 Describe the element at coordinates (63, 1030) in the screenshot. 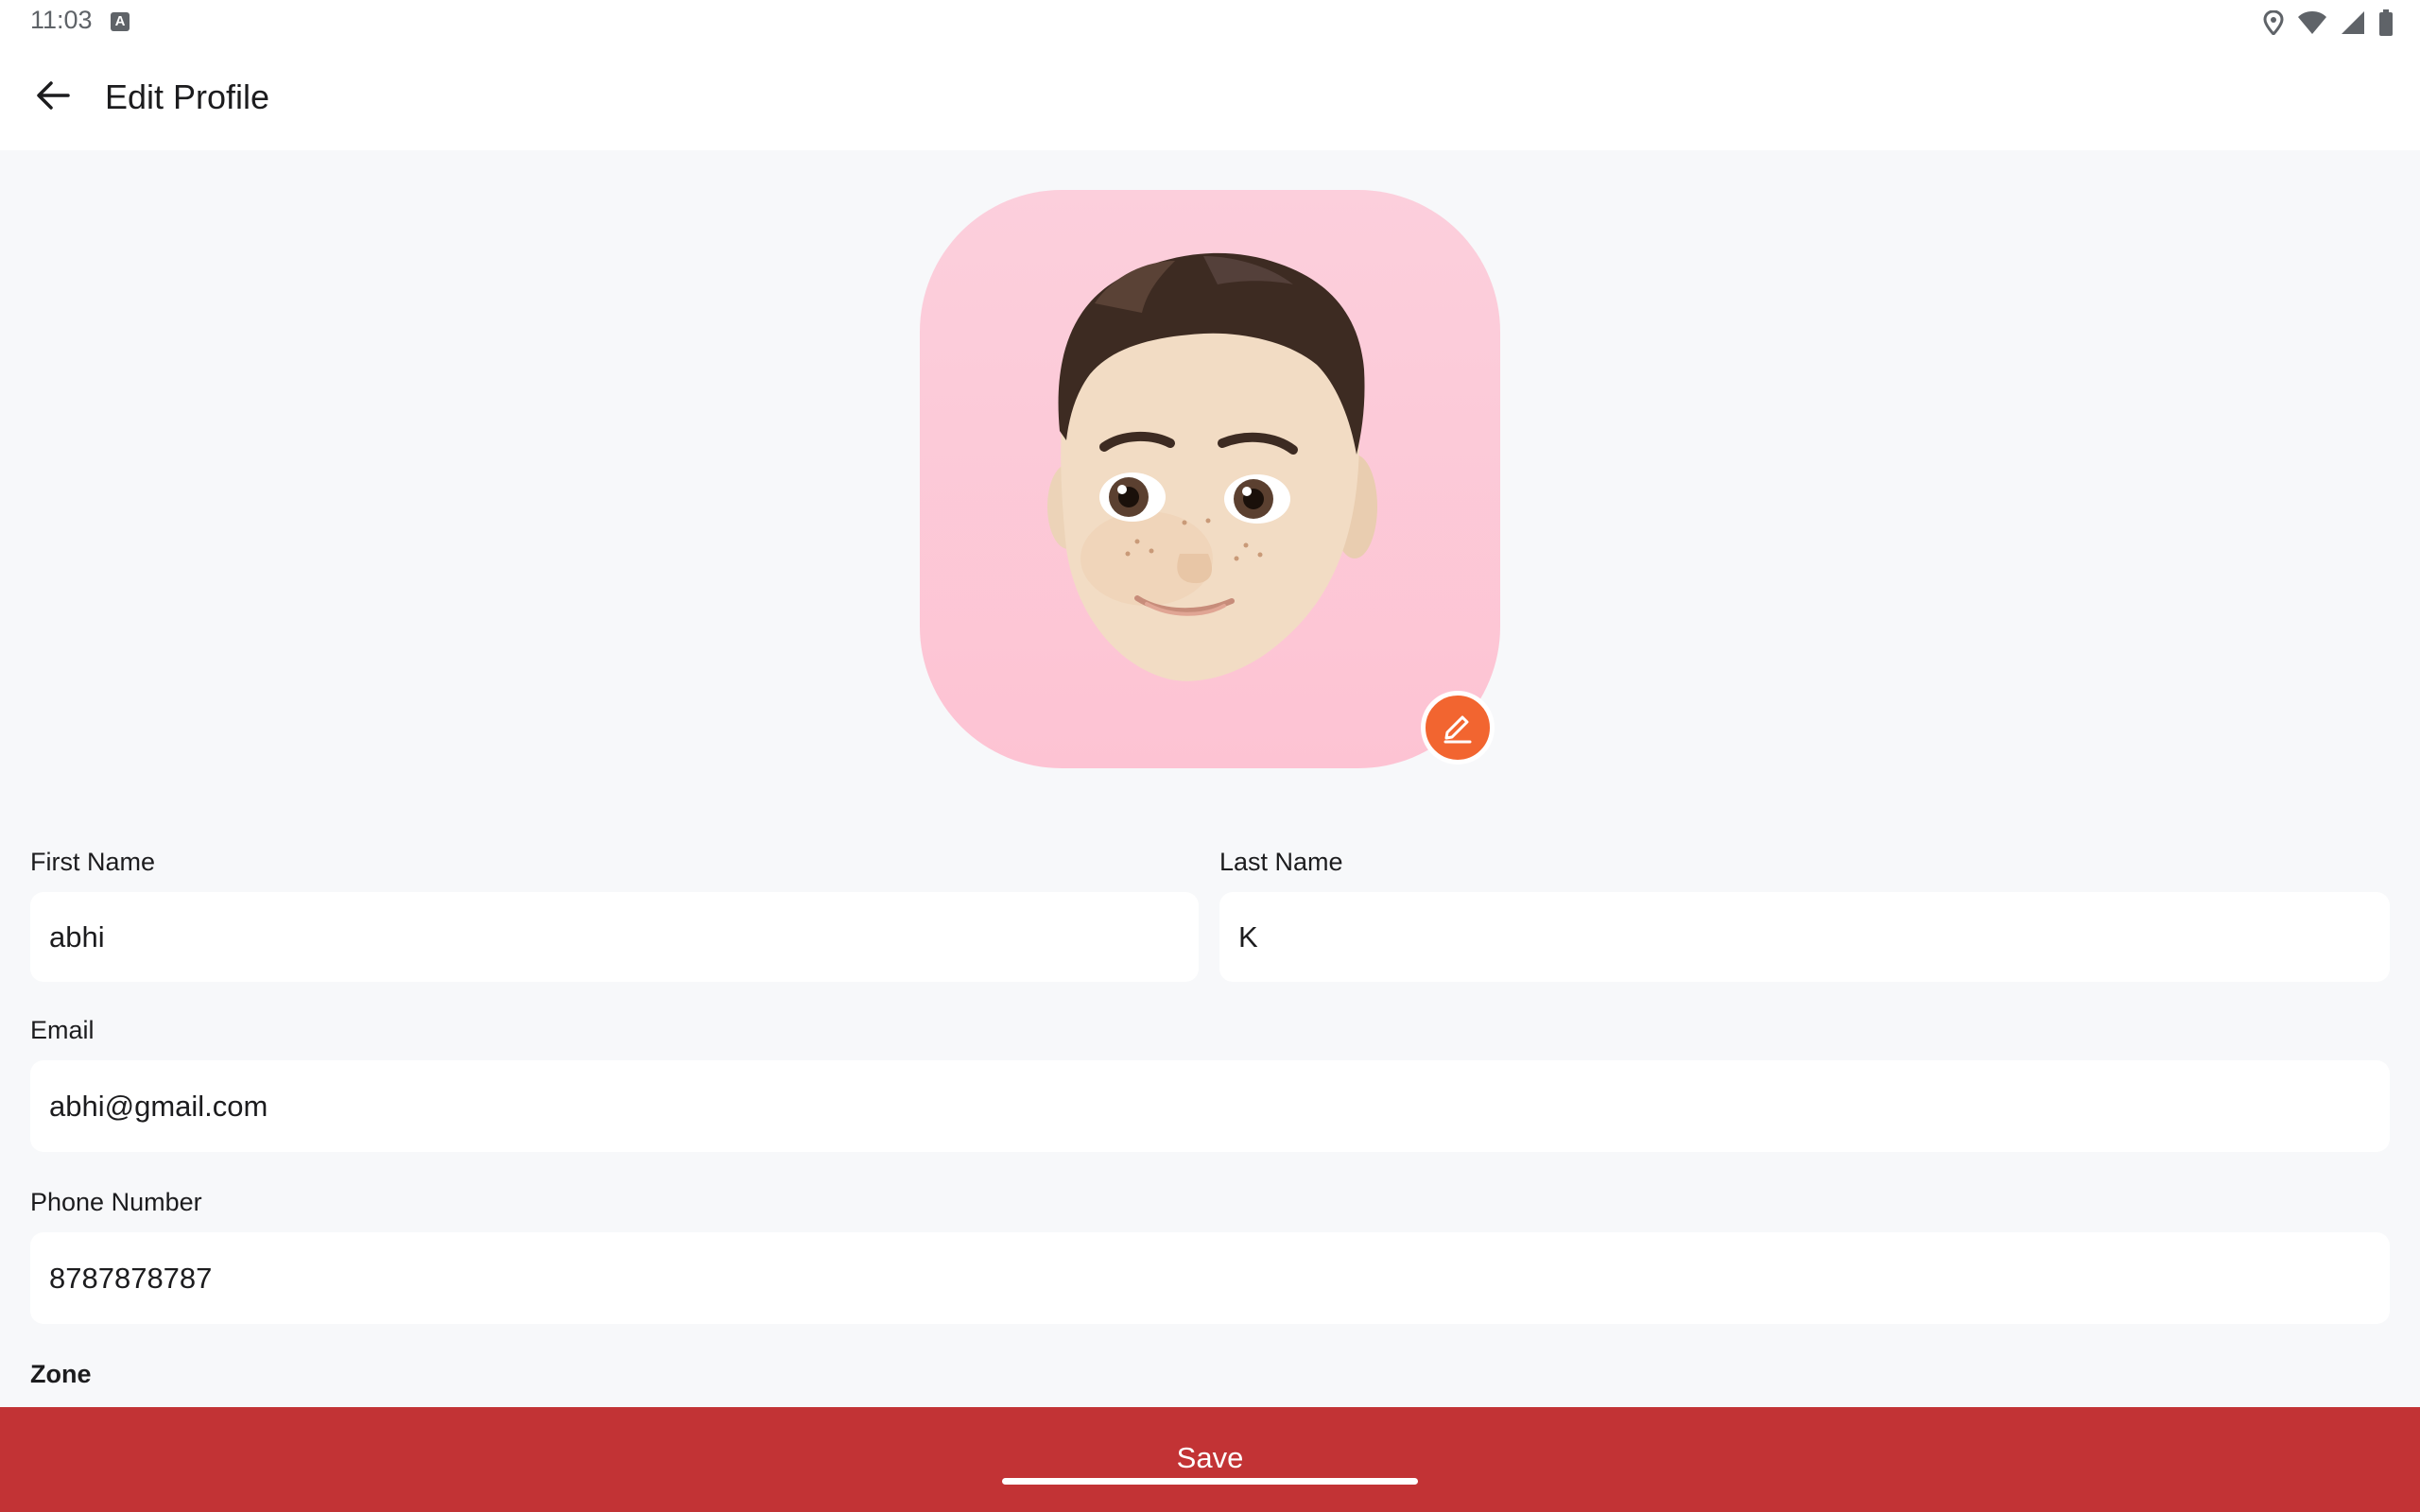

I see `email-label: Email` at that location.